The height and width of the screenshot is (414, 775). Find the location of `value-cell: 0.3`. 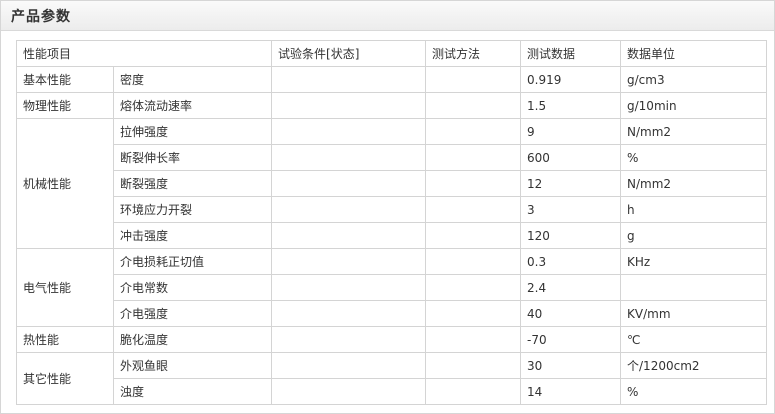

value-cell: 0.3 is located at coordinates (571, 261).